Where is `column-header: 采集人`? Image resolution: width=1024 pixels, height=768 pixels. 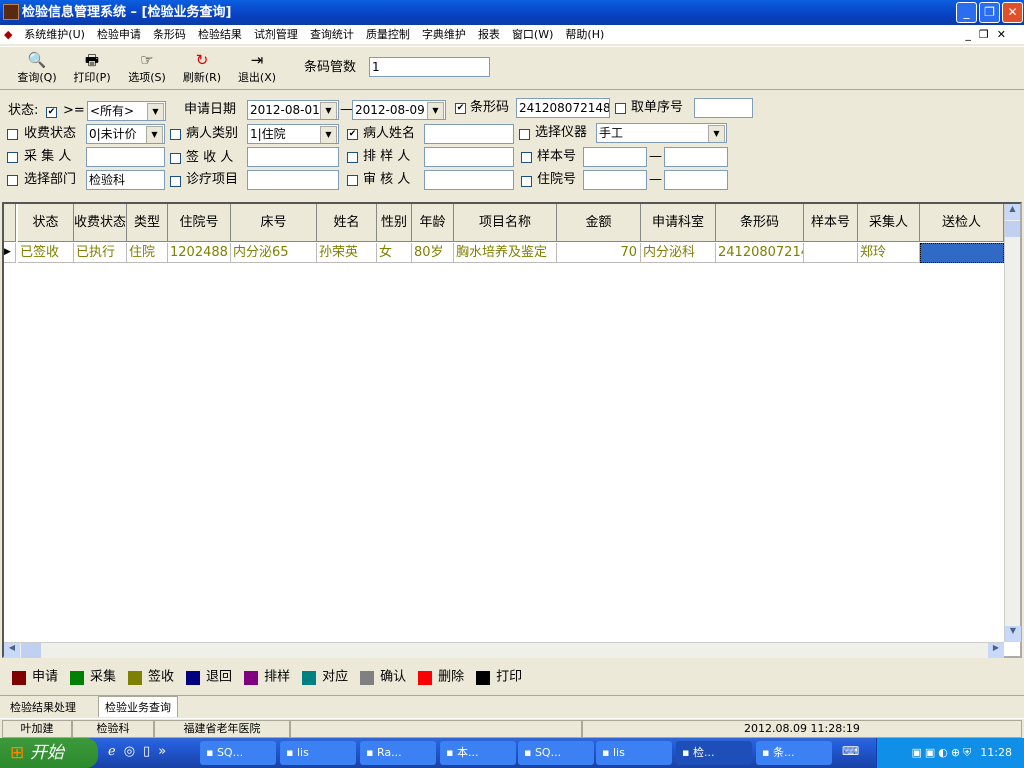
column-header: 采集人 is located at coordinates (889, 223).